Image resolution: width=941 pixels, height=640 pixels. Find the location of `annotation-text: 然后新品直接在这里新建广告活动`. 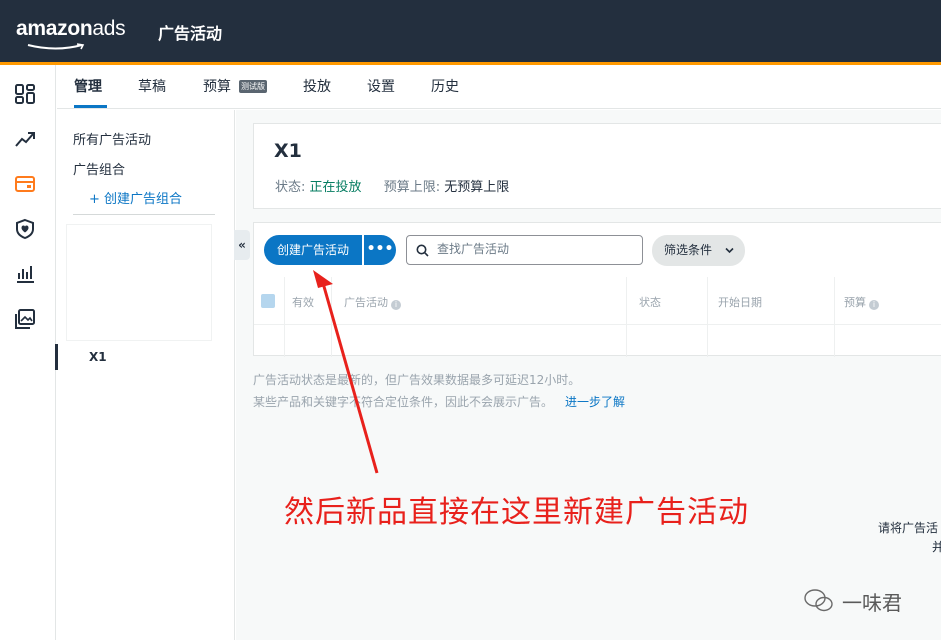

annotation-text: 然后新品直接在这里新建广告活动 is located at coordinates (516, 512).